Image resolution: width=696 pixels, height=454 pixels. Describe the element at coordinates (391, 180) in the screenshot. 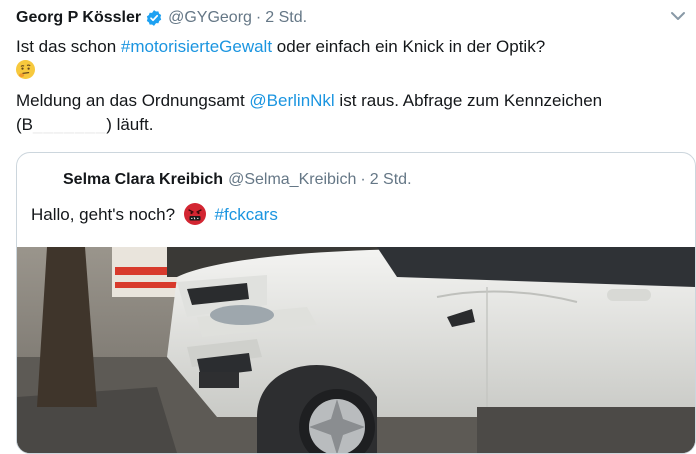

I see `quoted-timestamp: 2 Std.` at that location.